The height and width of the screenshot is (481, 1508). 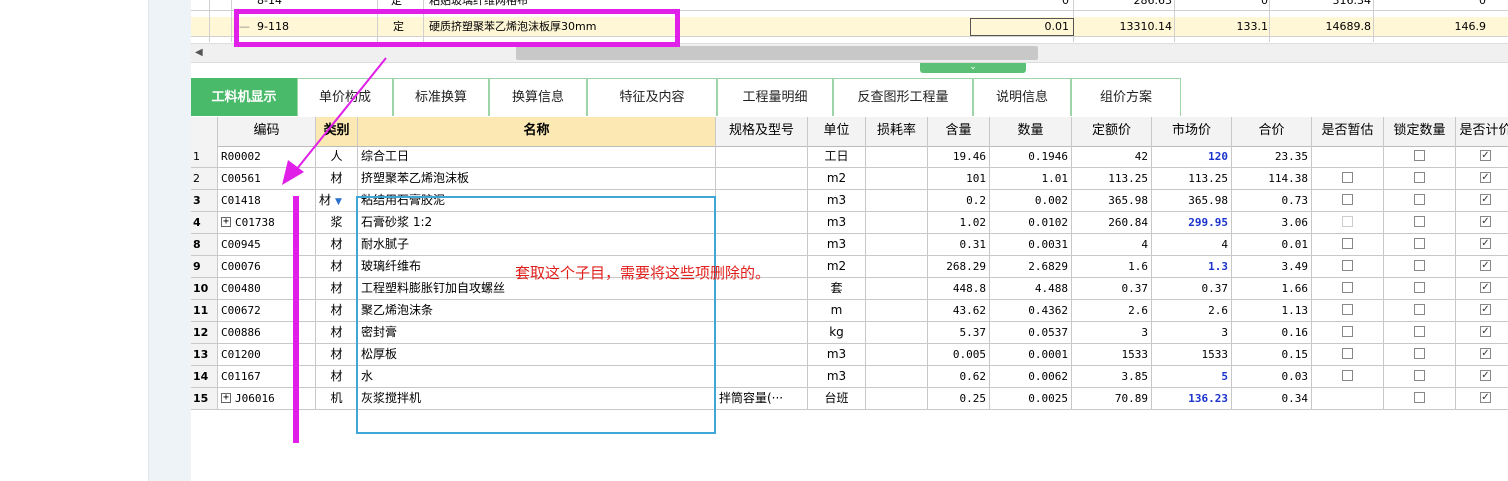 What do you see at coordinates (334, 121) in the screenshot?
I see `annotation-arrow` at bounding box center [334, 121].